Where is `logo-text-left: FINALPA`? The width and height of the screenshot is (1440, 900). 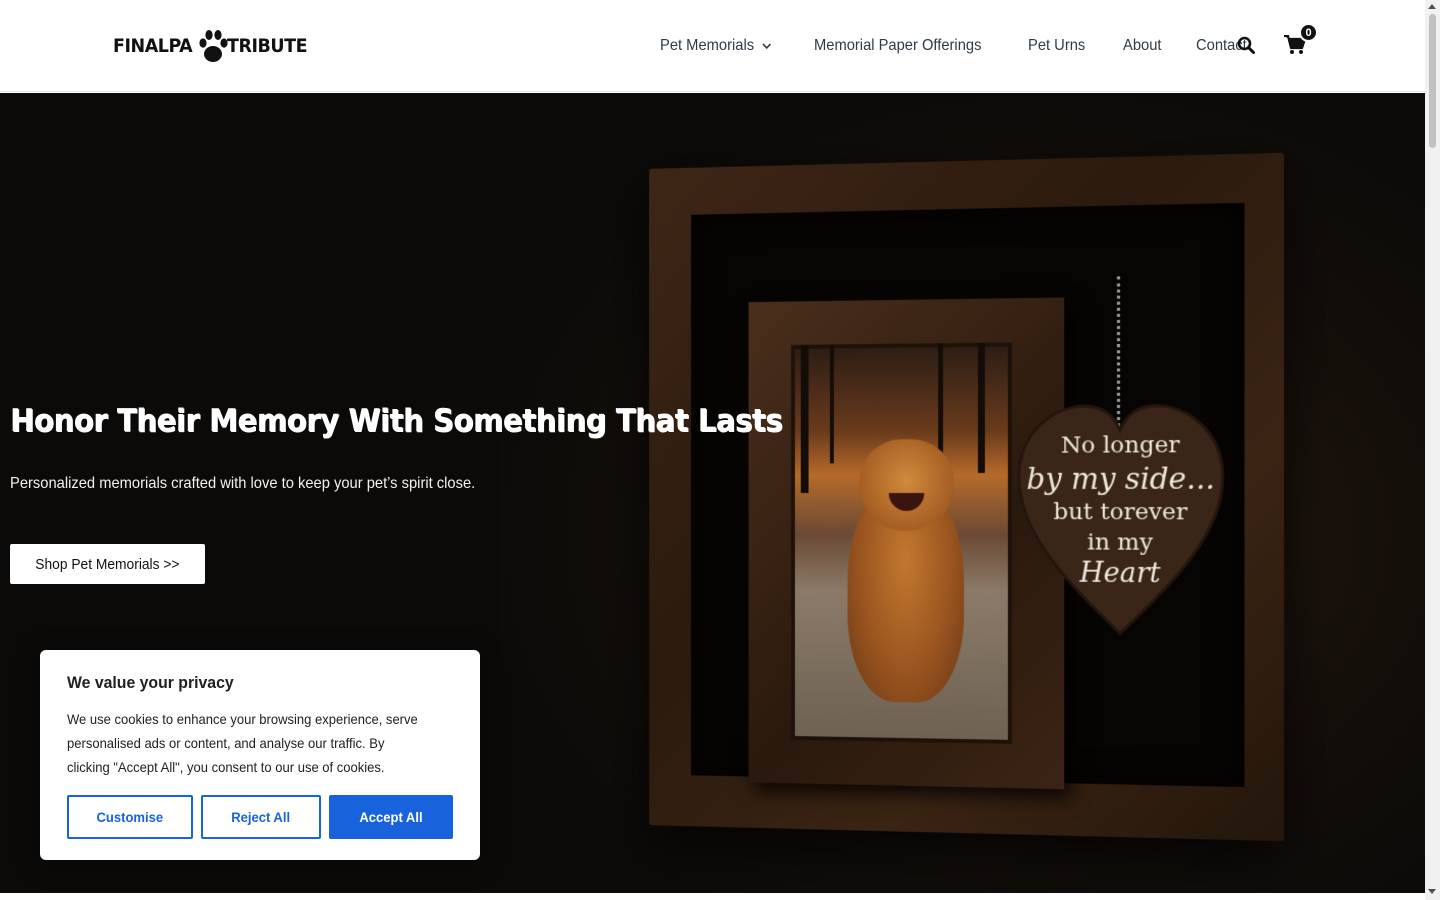
logo-text-left: FINALPA is located at coordinates (153, 46).